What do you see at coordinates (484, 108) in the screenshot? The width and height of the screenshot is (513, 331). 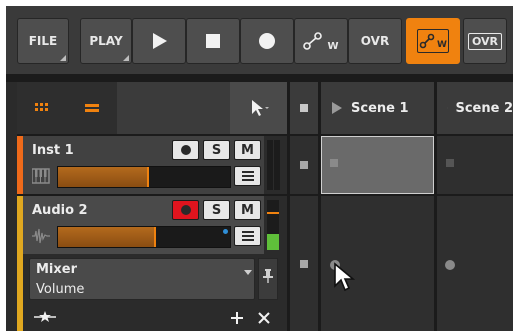 I see `scene-2-label: Scene 2` at bounding box center [484, 108].